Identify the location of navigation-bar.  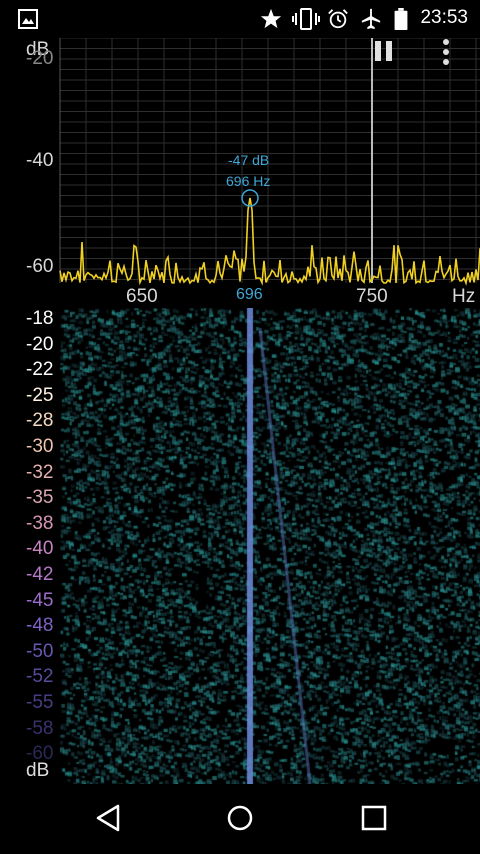
(240, 819).